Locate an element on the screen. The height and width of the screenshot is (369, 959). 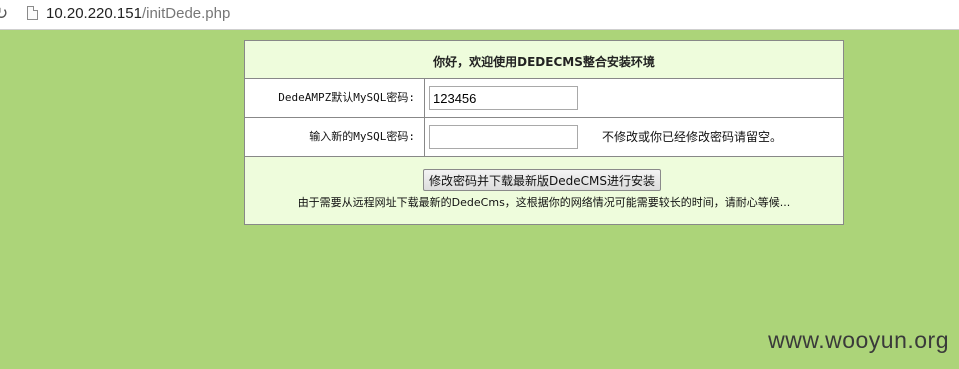
url-text: 10.20.220.151/initDede.php is located at coordinates (138, 14).